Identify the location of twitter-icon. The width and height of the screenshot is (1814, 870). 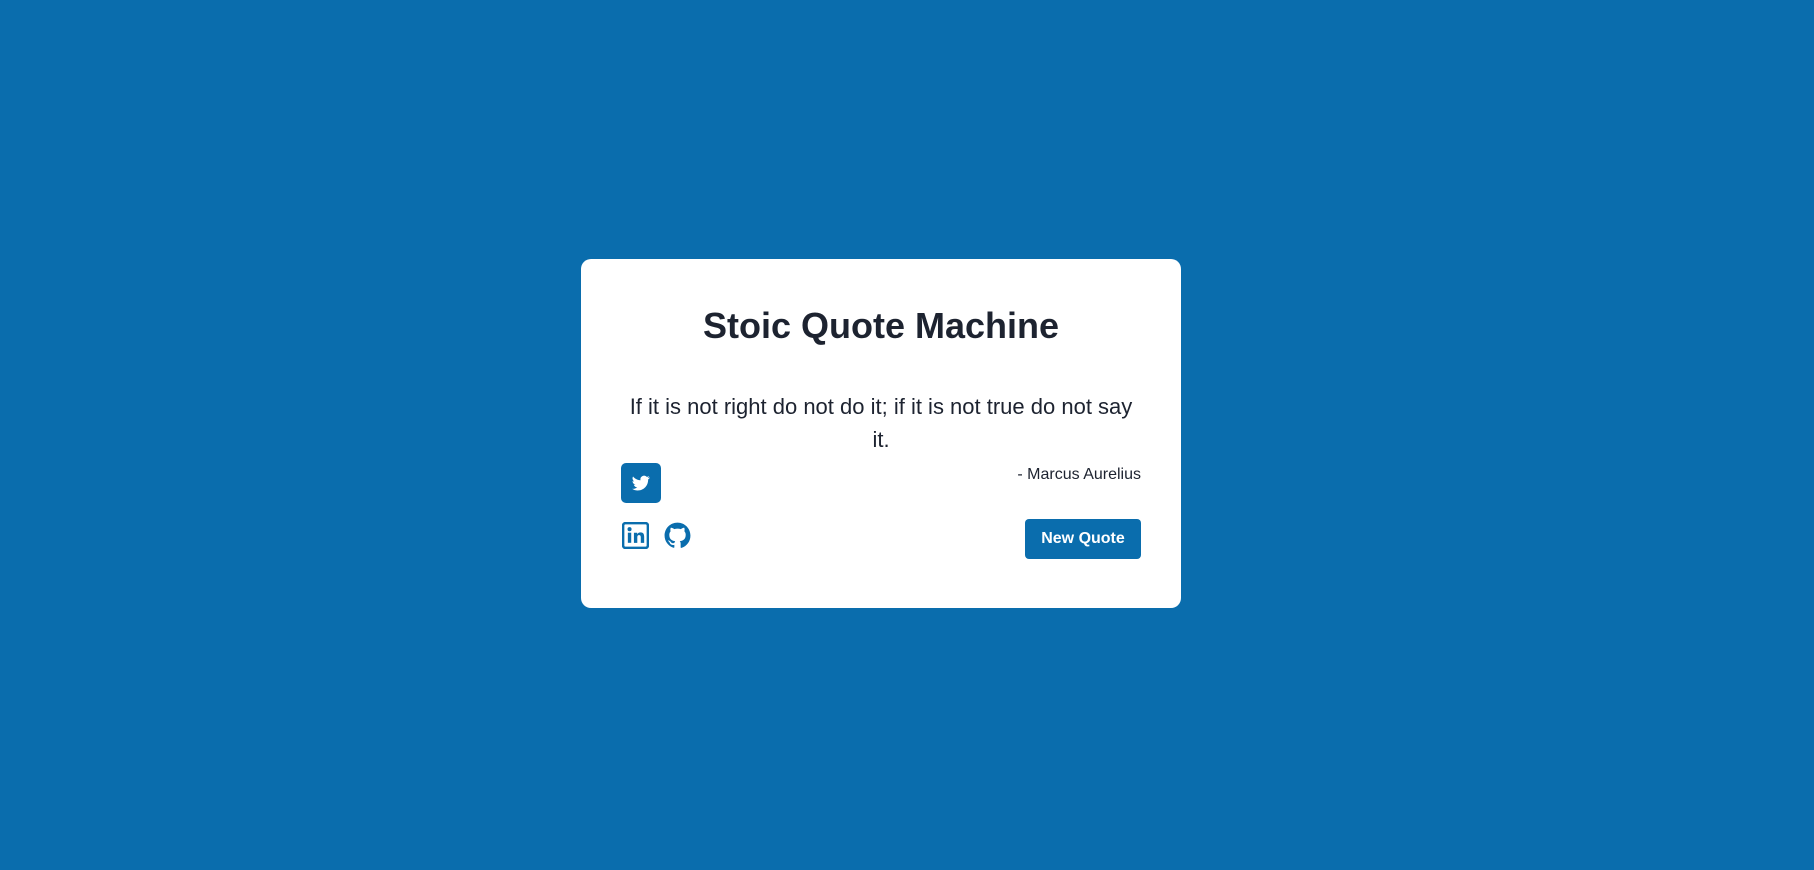
(641, 483).